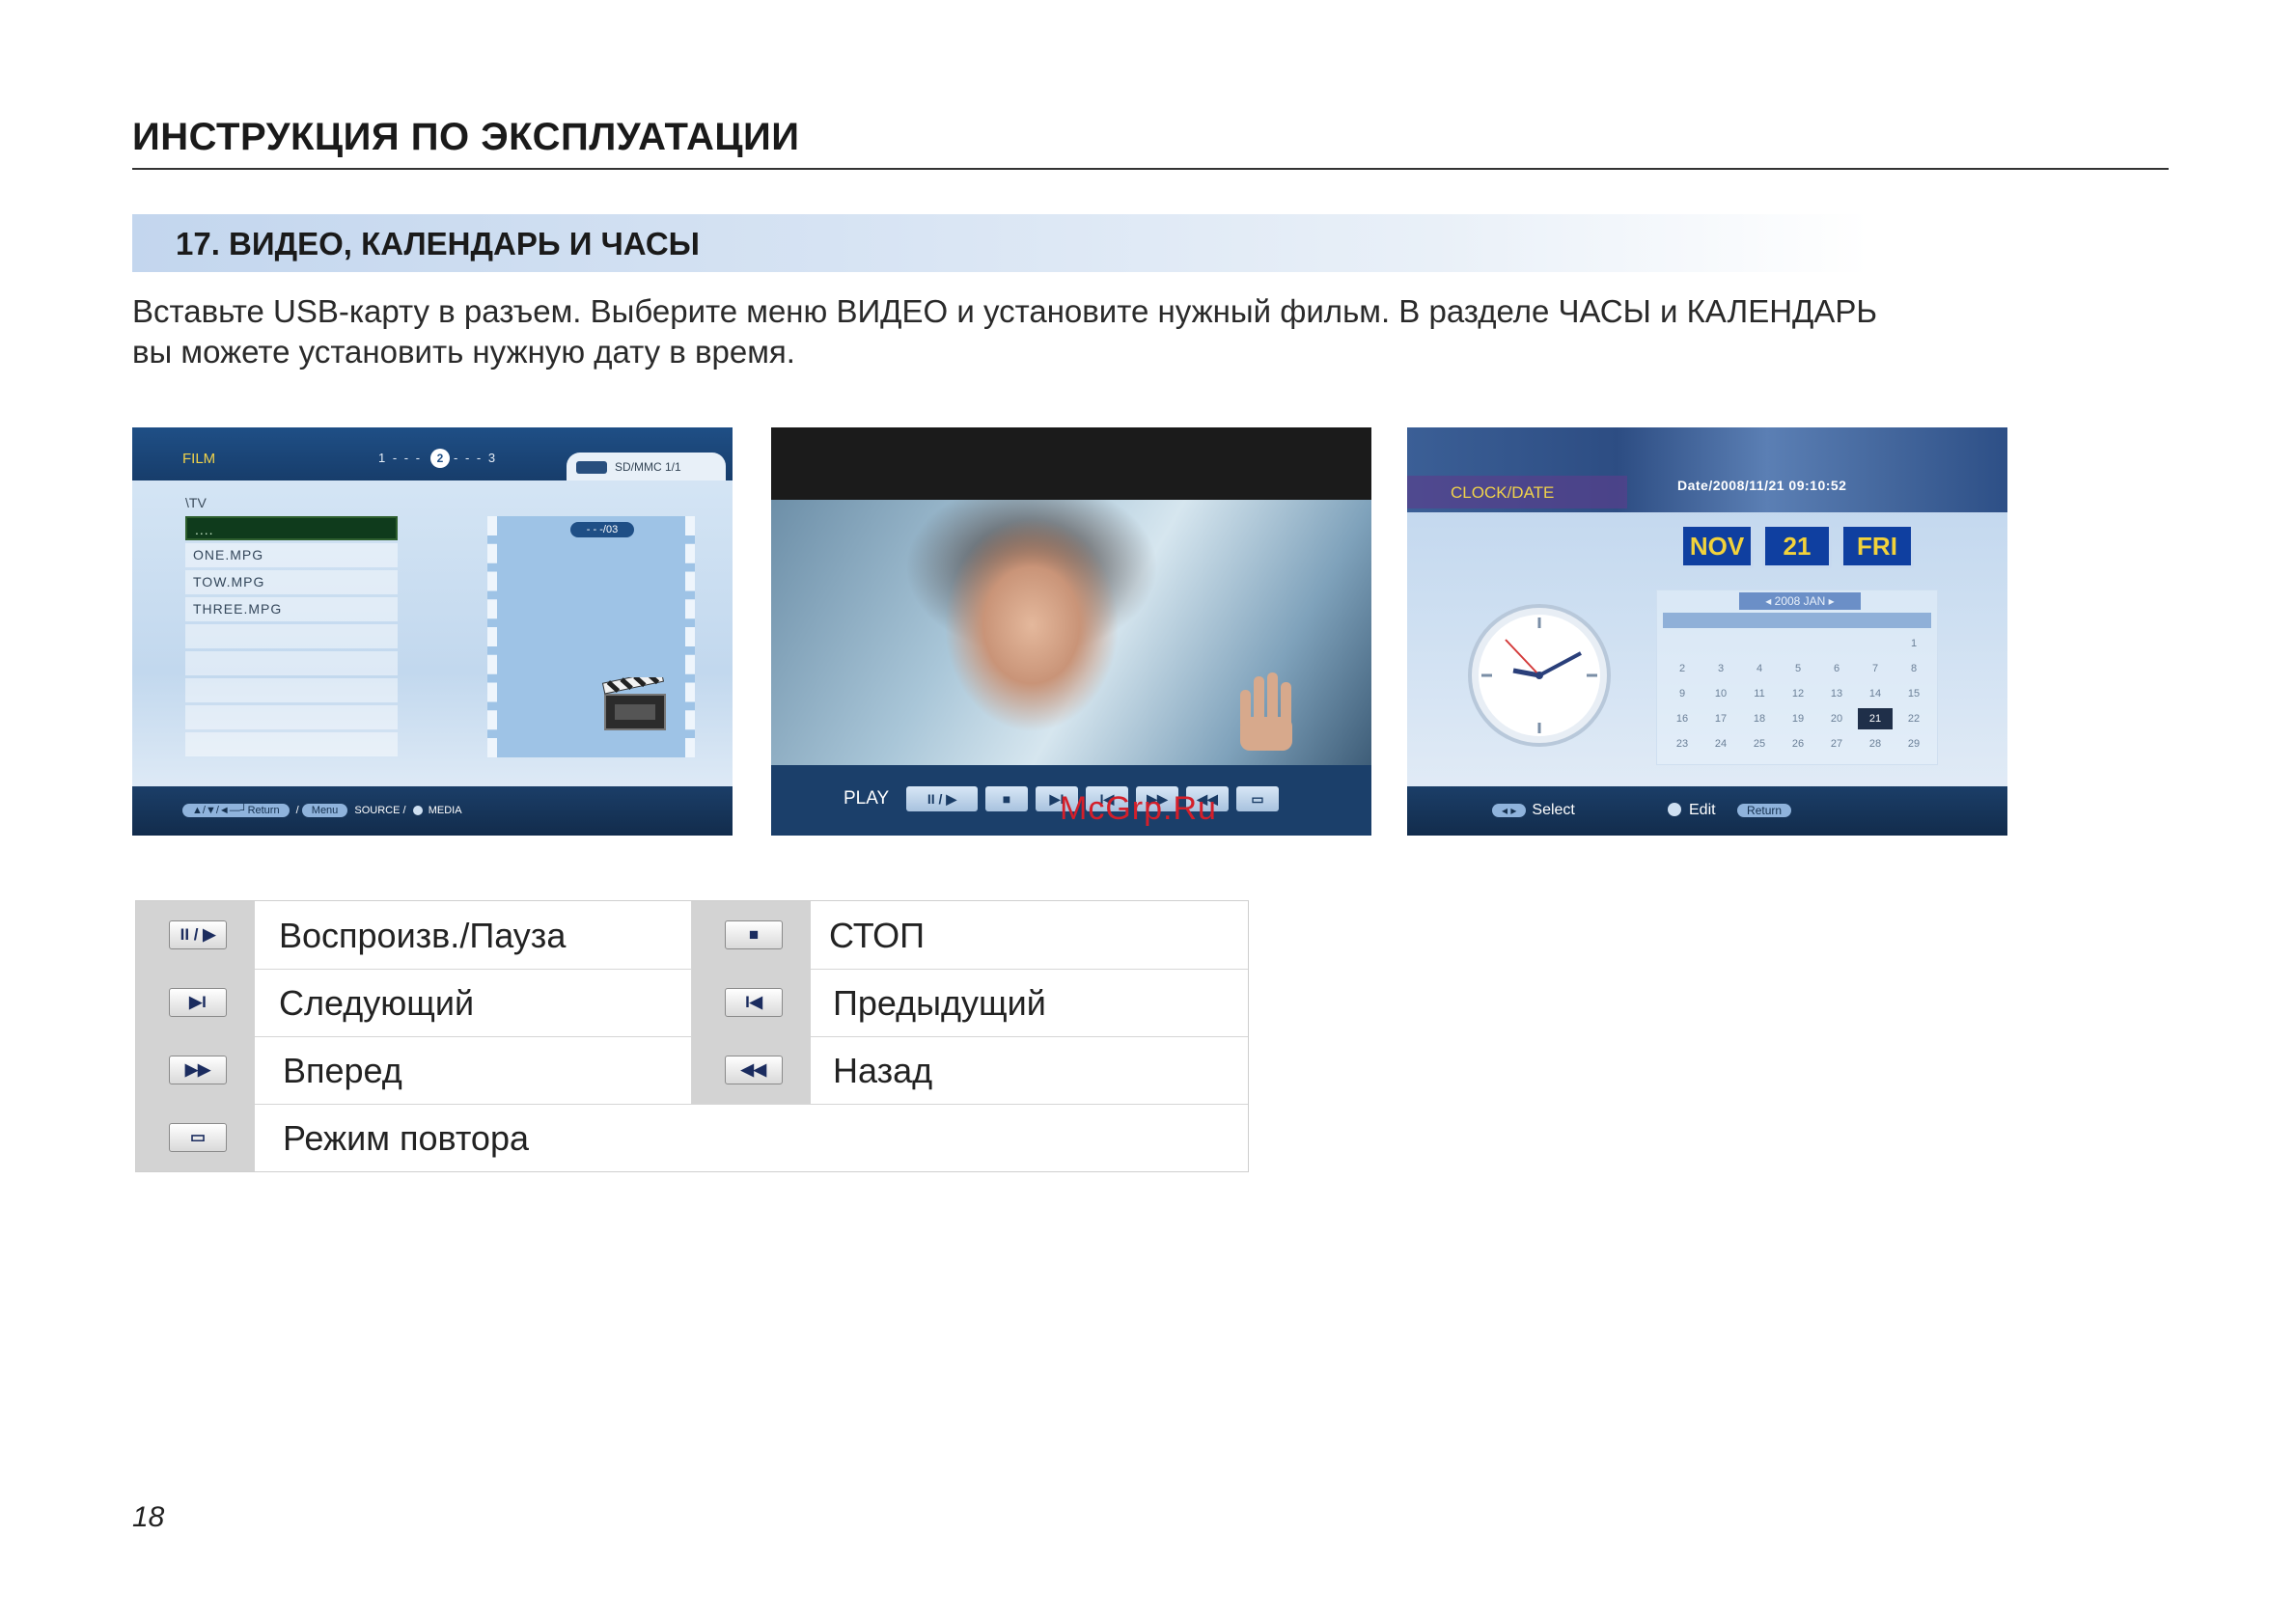 The height and width of the screenshot is (1619, 2296). Describe the element at coordinates (1798, 693) in the screenshot. I see `calendar-day: 12` at that location.